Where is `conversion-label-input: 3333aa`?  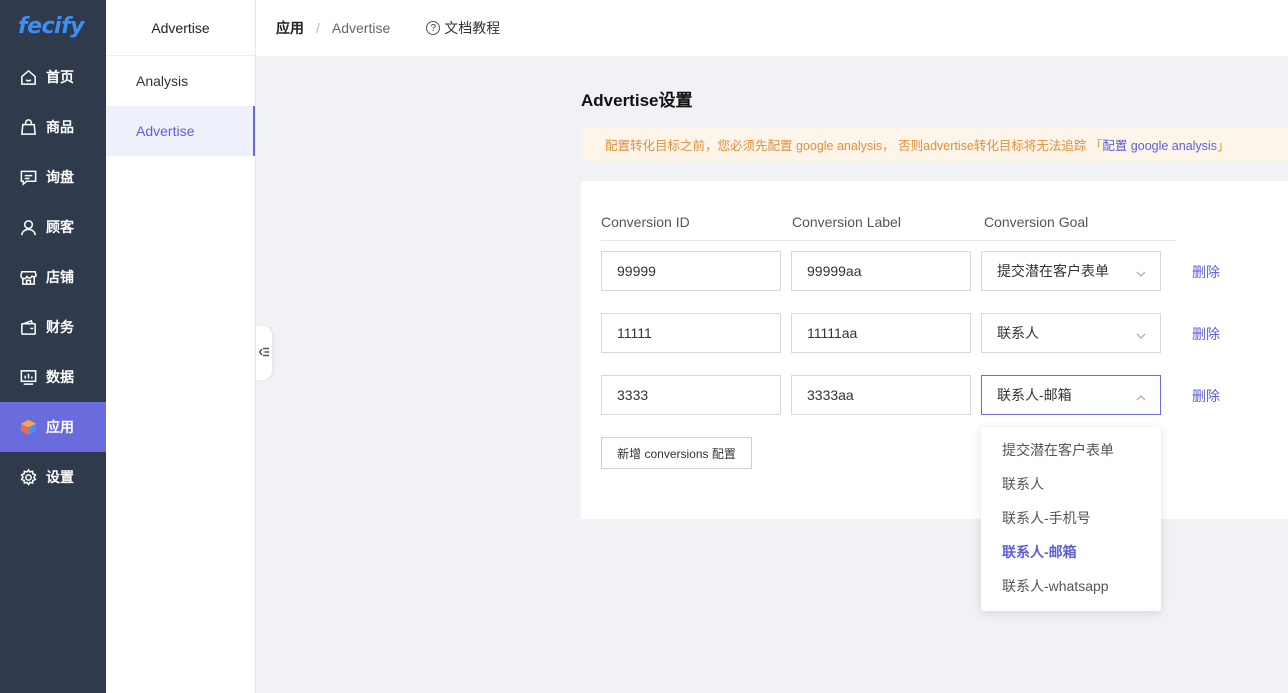 conversion-label-input: 3333aa is located at coordinates (881, 395).